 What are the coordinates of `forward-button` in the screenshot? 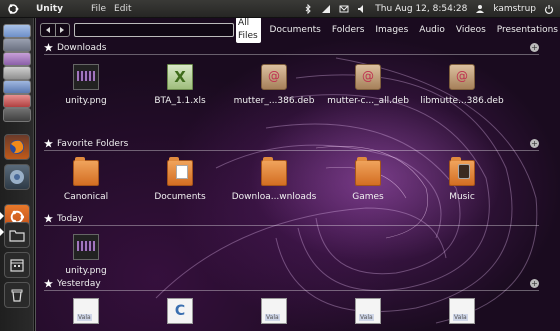 It's located at (62, 30).